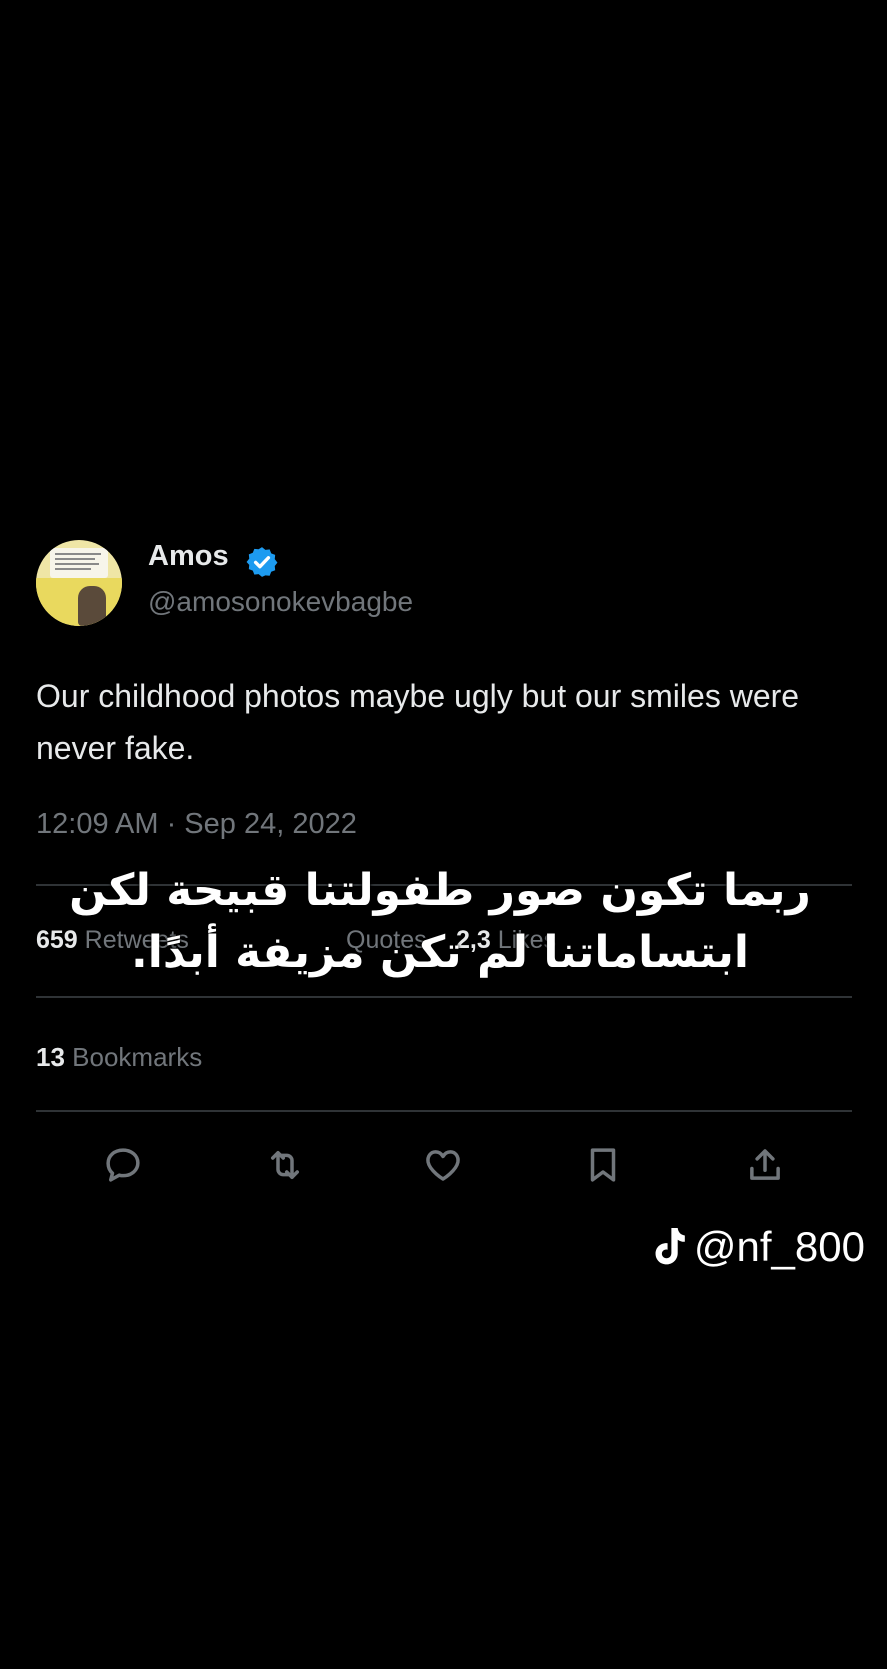 The image size is (887, 1669). Describe the element at coordinates (262, 562) in the screenshot. I see `verified-badge-icon` at that location.